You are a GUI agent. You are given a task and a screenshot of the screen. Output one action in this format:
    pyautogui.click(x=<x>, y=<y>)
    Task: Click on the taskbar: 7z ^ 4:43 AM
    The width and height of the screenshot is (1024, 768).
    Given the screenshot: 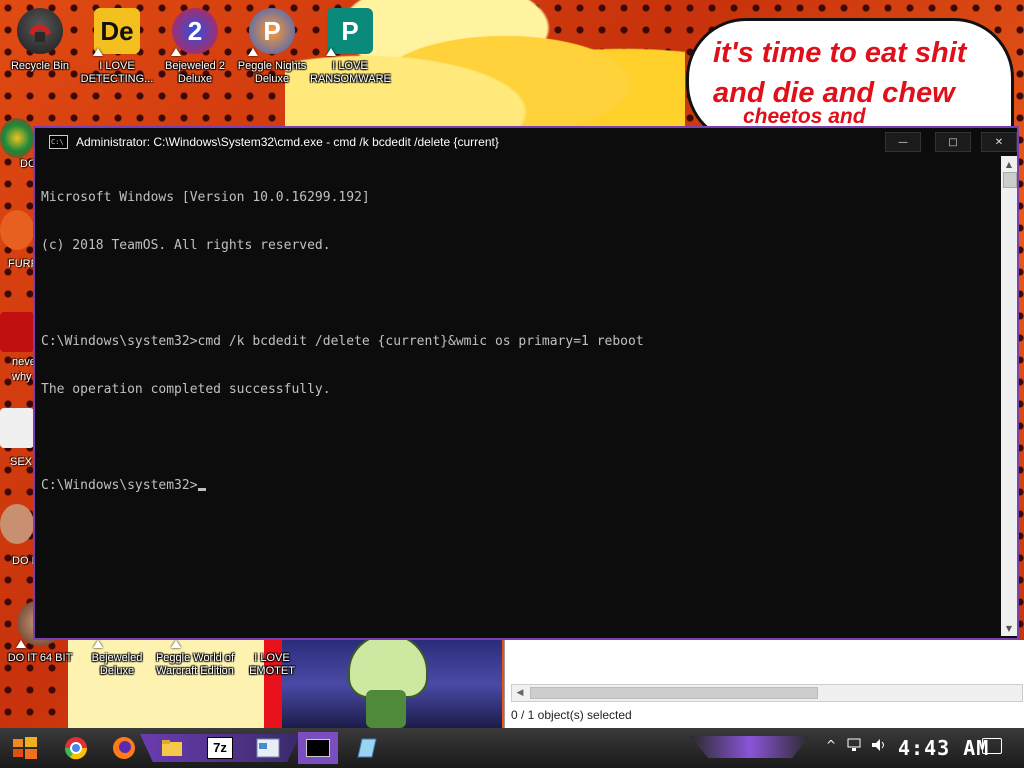 What is the action you would take?
    pyautogui.click(x=512, y=748)
    